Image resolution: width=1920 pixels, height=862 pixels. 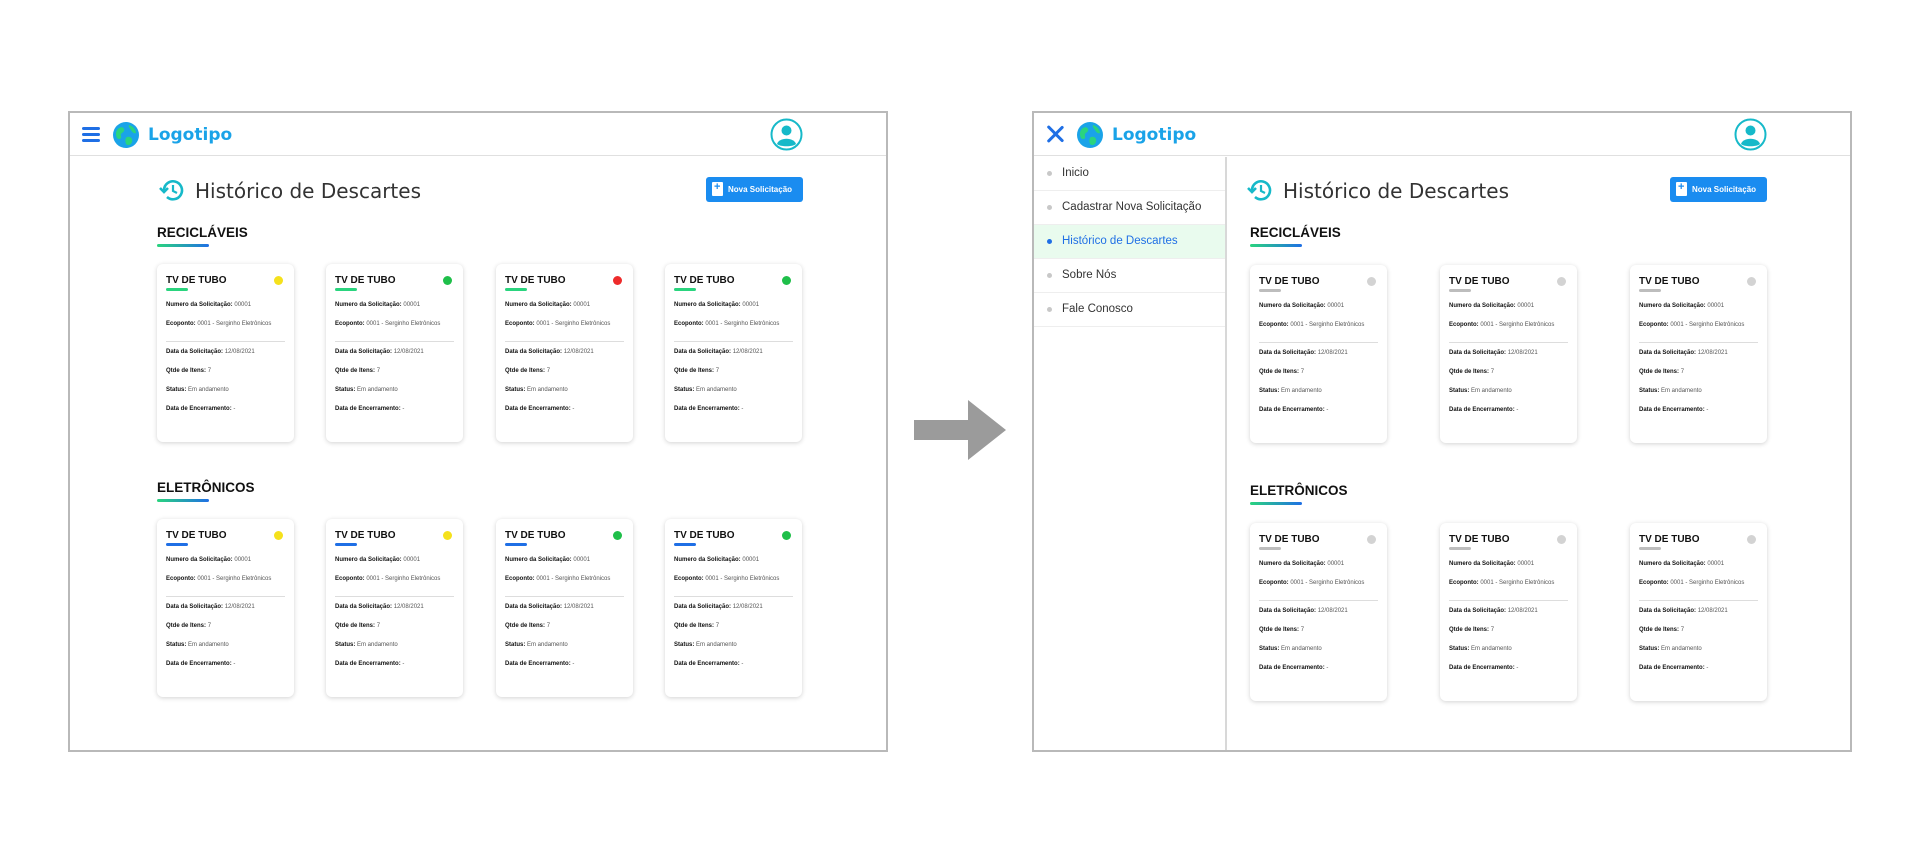 I want to click on new-request-button-label: Nova Solicitação, so click(x=1724, y=189).